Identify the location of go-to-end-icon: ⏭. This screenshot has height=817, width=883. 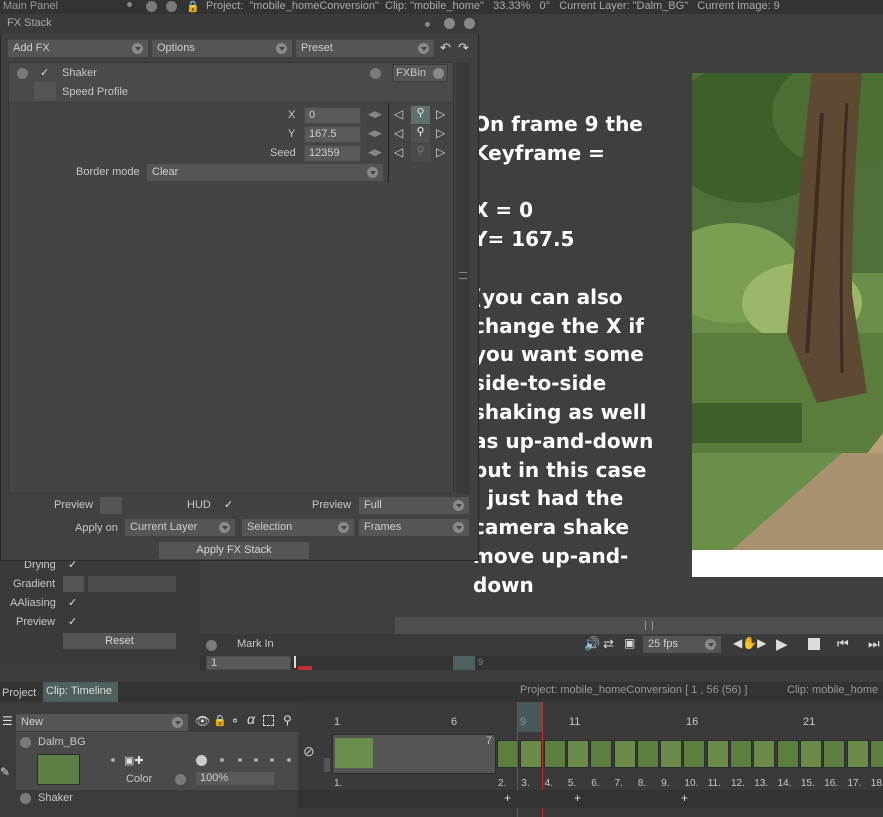
(874, 644).